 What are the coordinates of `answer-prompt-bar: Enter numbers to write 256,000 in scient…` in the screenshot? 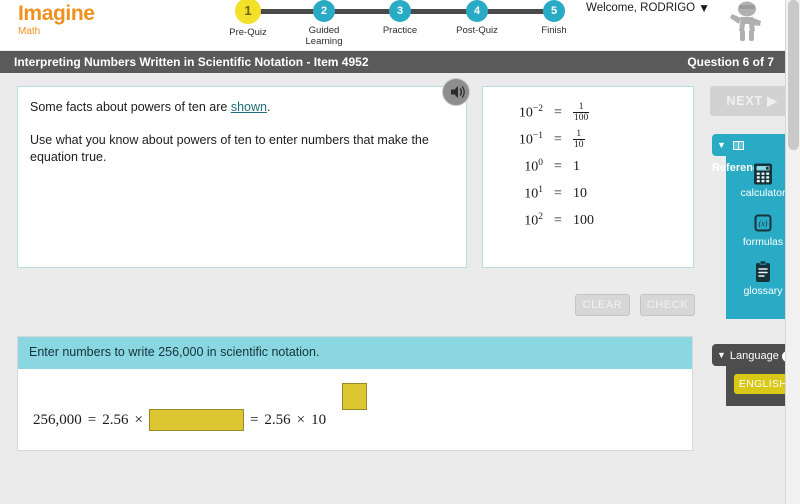 It's located at (355, 353).